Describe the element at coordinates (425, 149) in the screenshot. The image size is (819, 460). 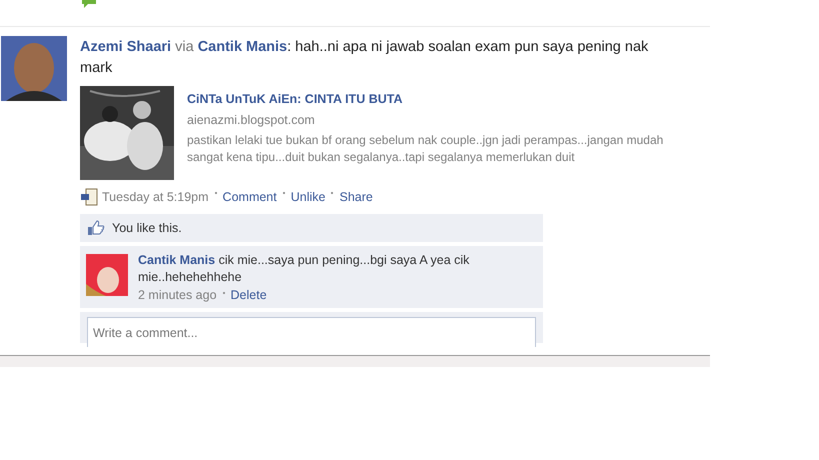
I see `attachment-description: pastikan lelaki tue bukan bf orang sebelum nak couple..jgn jadi perampas...jangan mudah sangat kena tipu...duit bukan segalanya..tapi segalanya memerlukan duit` at that location.